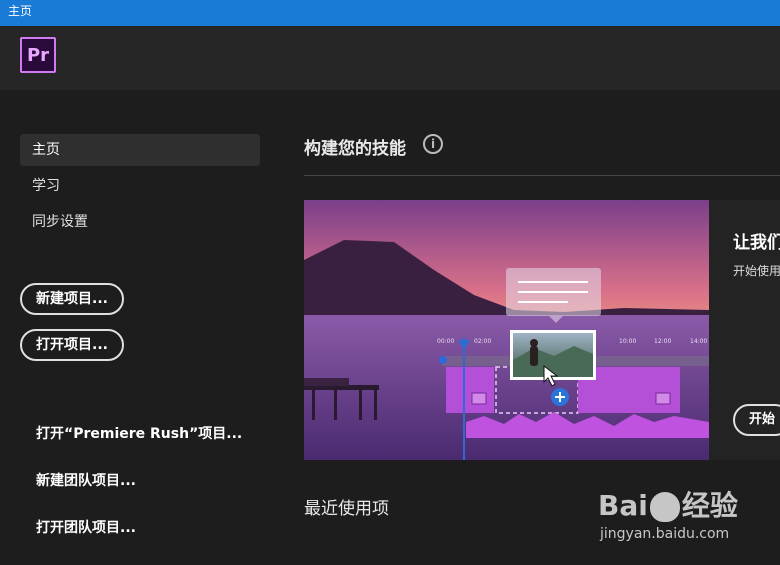 This screenshot has height=565, width=780. I want to click on section-title: 构建您的技能, so click(355, 149).